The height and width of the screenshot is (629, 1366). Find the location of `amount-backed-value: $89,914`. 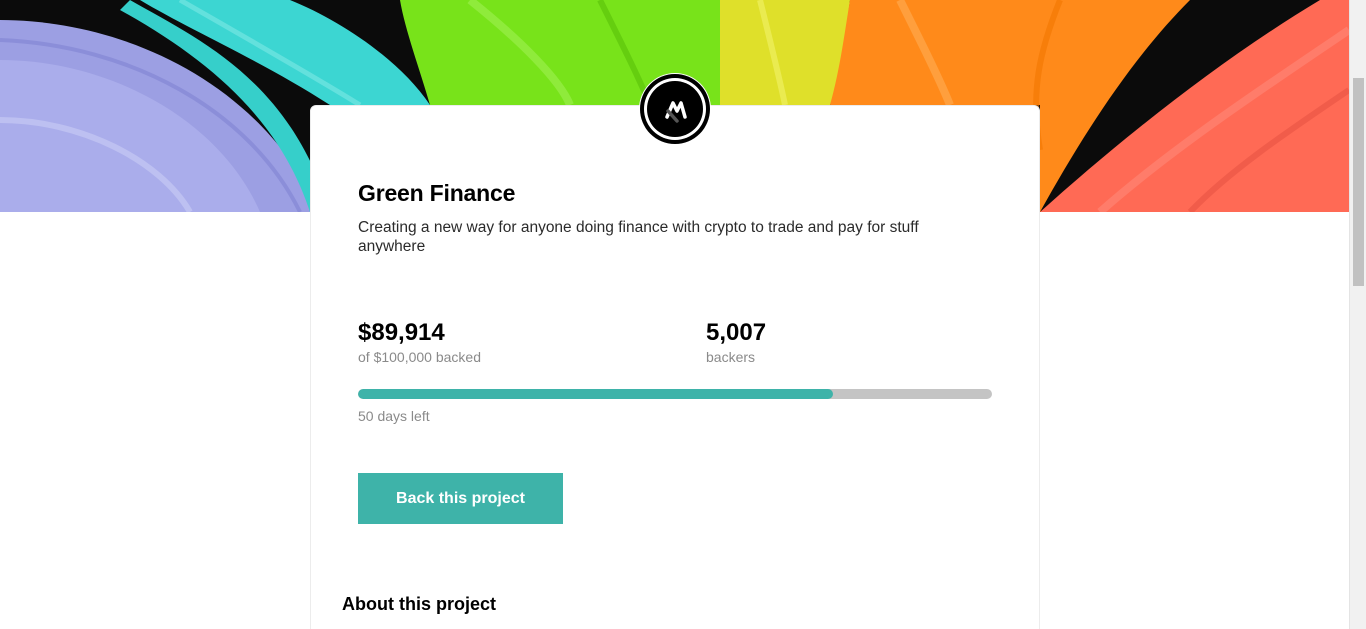

amount-backed-value: $89,914 is located at coordinates (401, 332).